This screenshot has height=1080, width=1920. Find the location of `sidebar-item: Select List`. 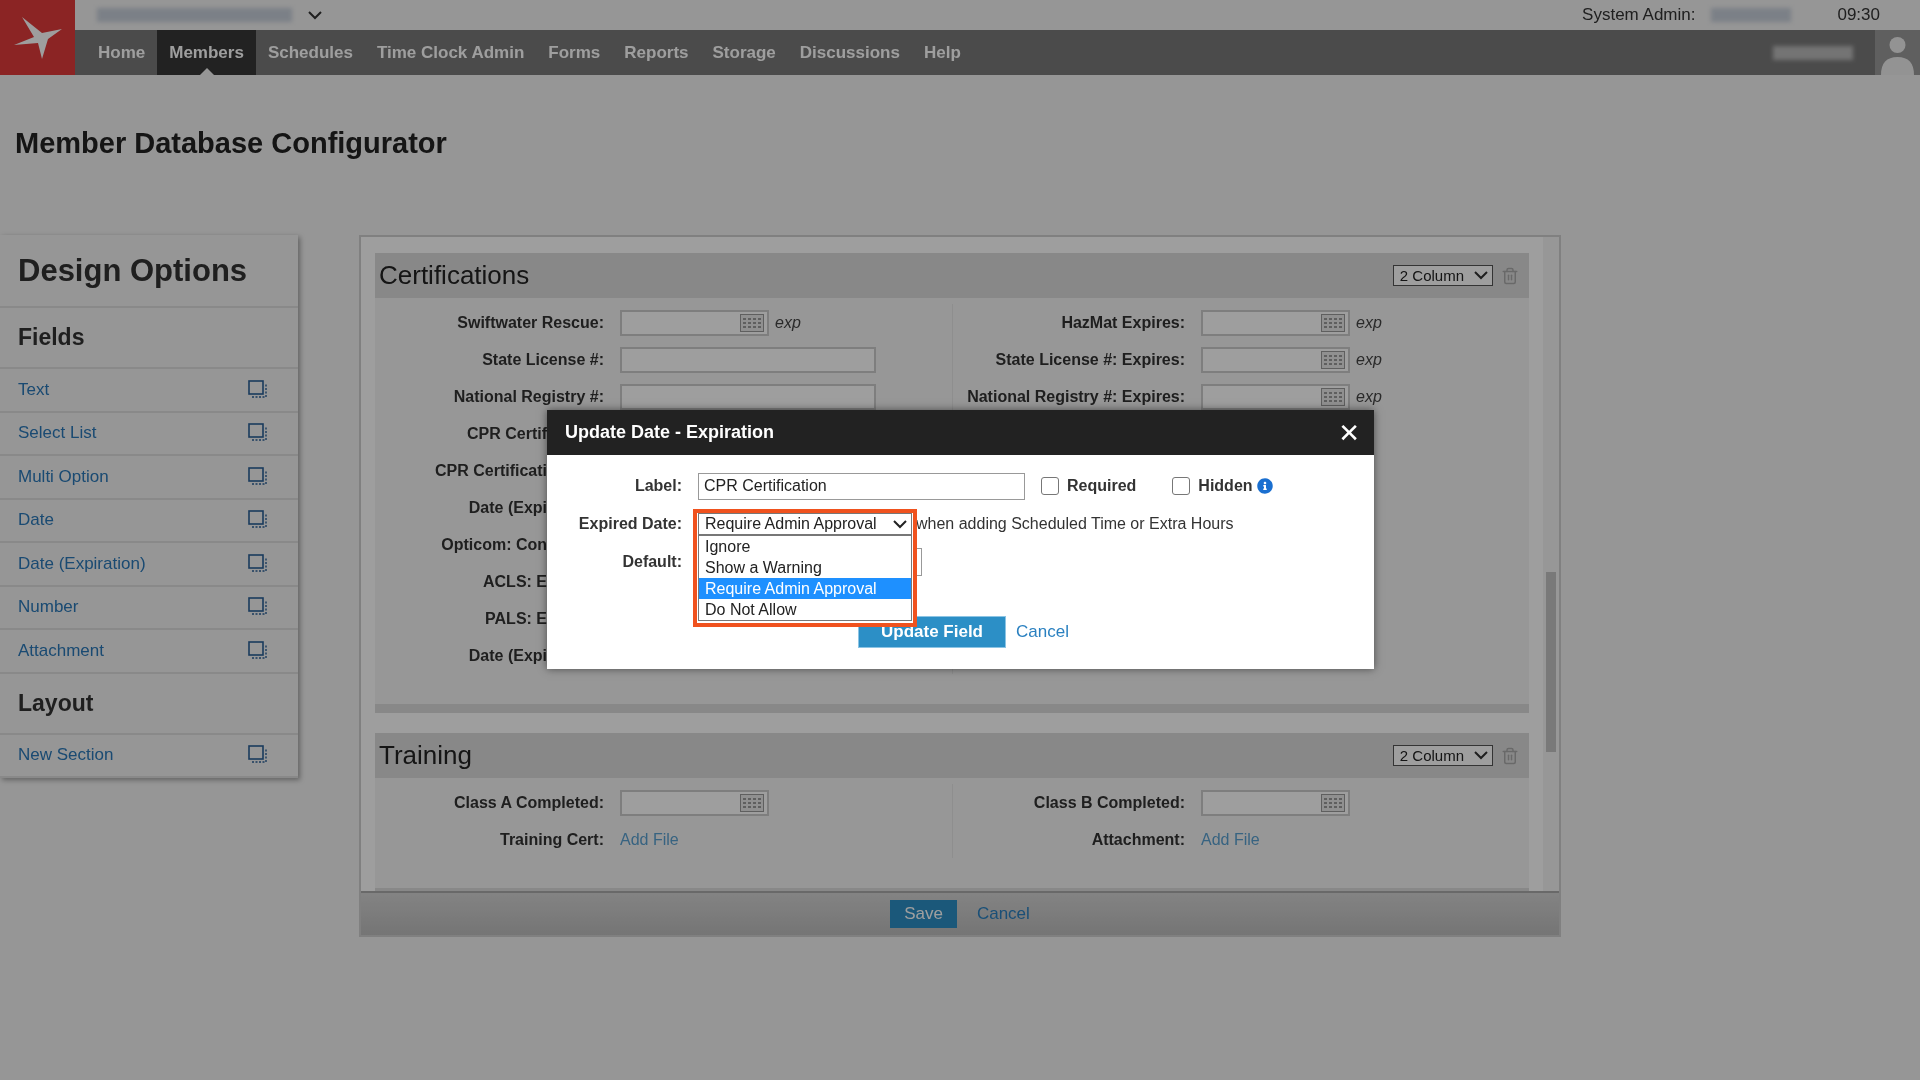

sidebar-item: Select List is located at coordinates (149, 434).